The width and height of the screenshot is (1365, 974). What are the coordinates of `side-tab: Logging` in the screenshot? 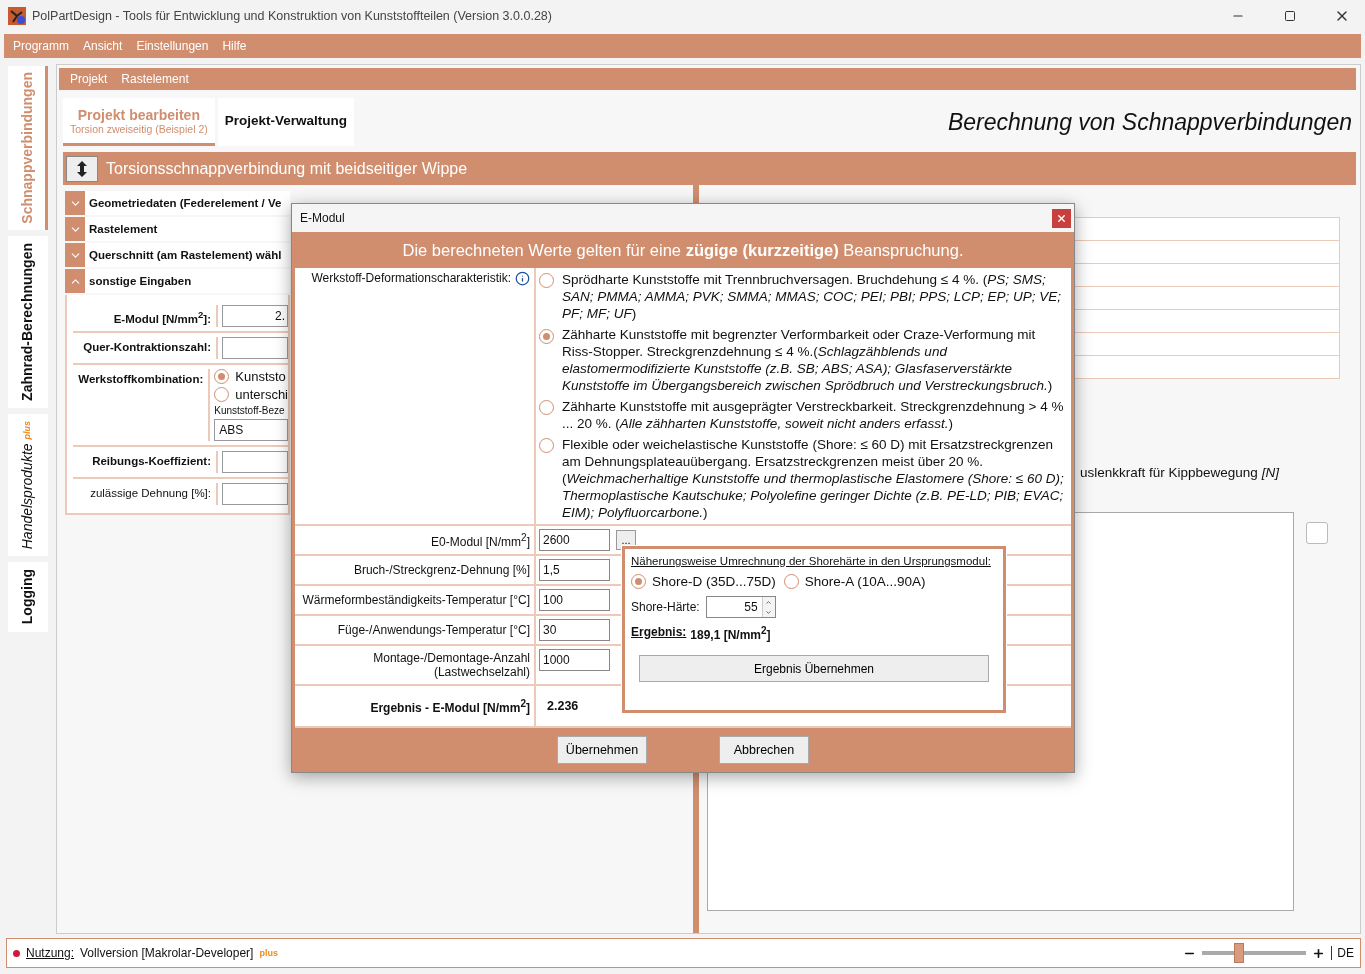 It's located at (28, 597).